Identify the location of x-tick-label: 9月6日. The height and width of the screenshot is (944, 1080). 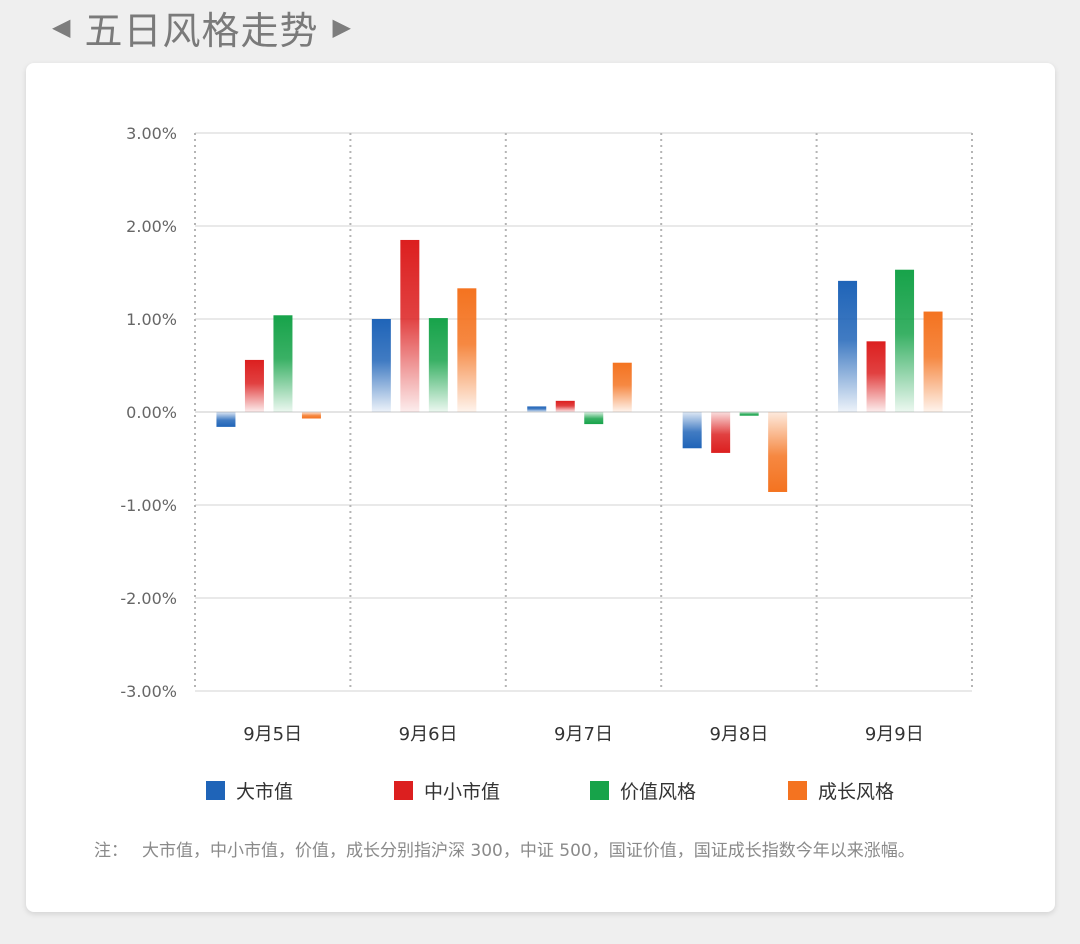
(428, 734).